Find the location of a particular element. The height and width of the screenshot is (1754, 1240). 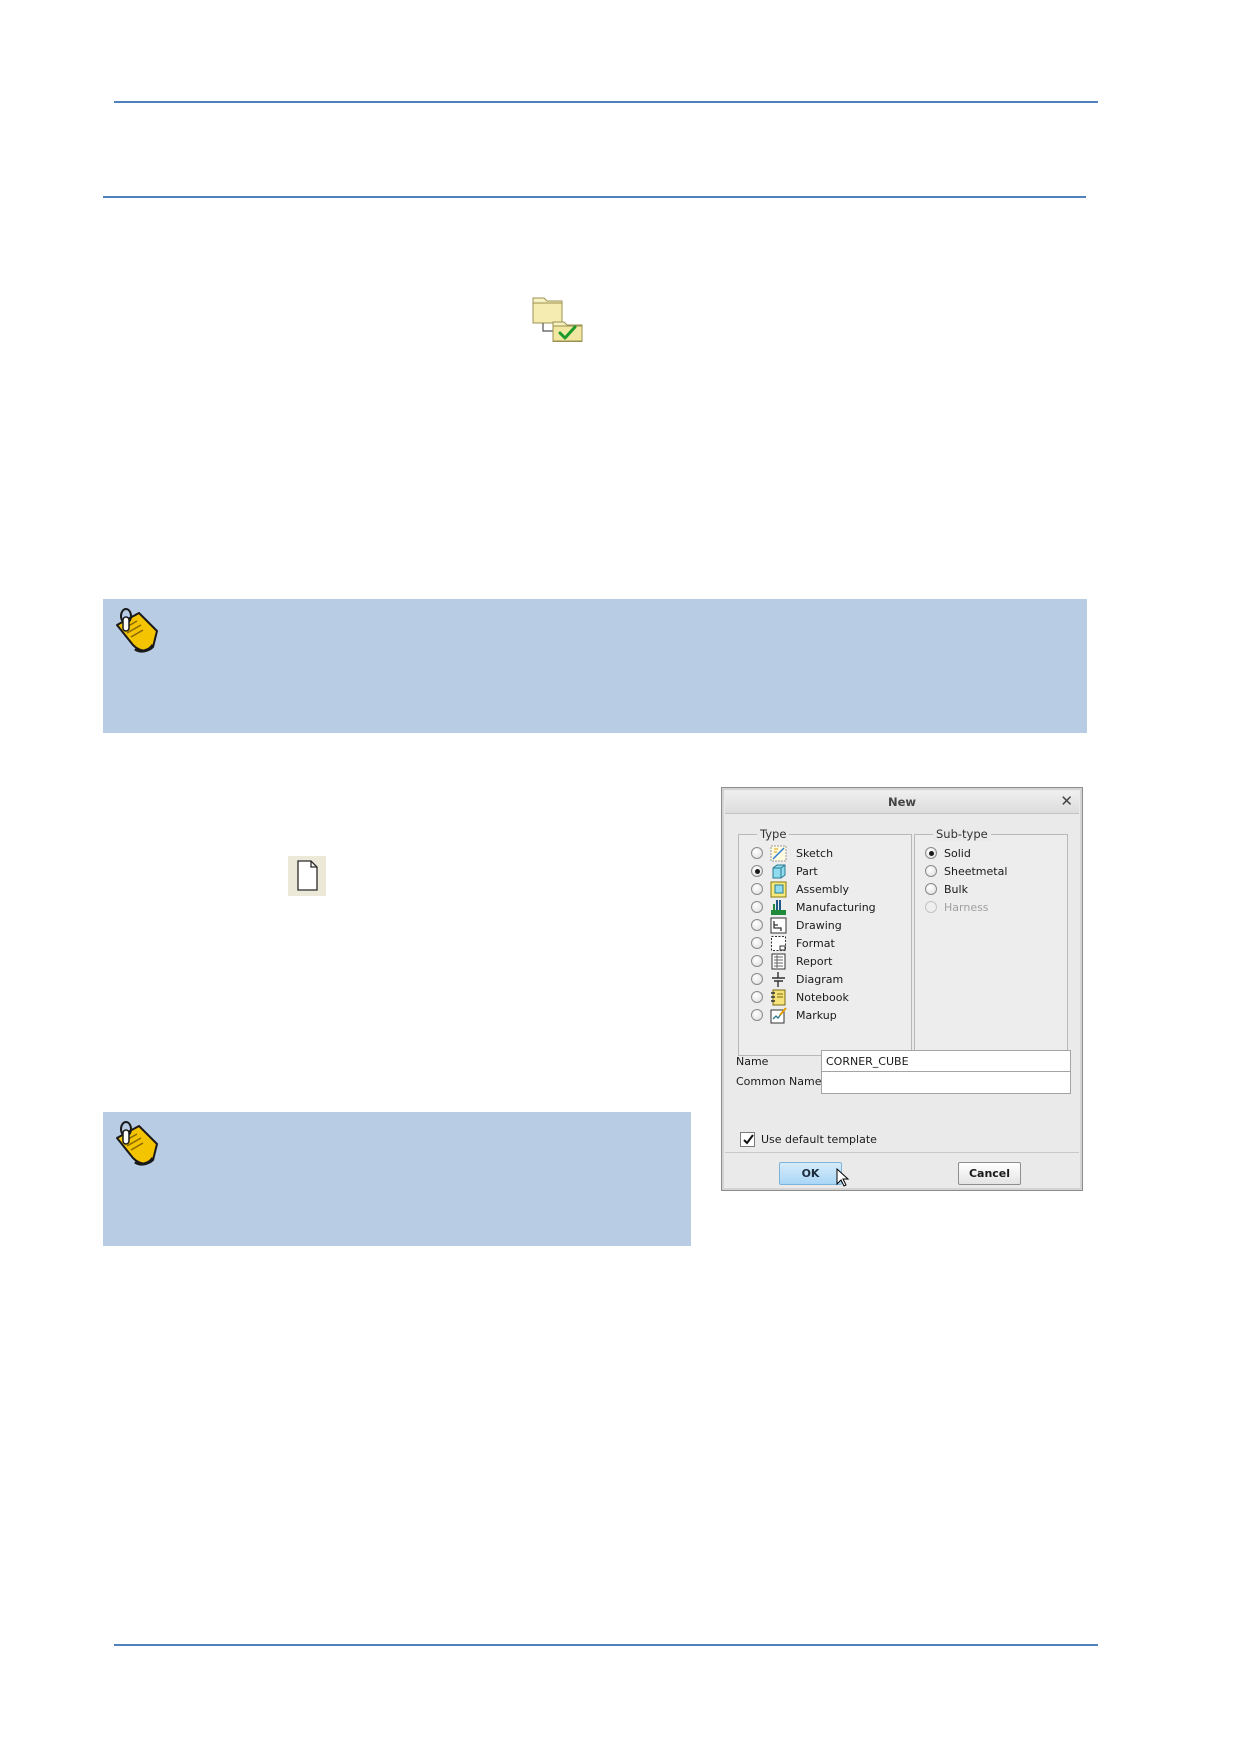

dialog-separator is located at coordinates (902, 1152).